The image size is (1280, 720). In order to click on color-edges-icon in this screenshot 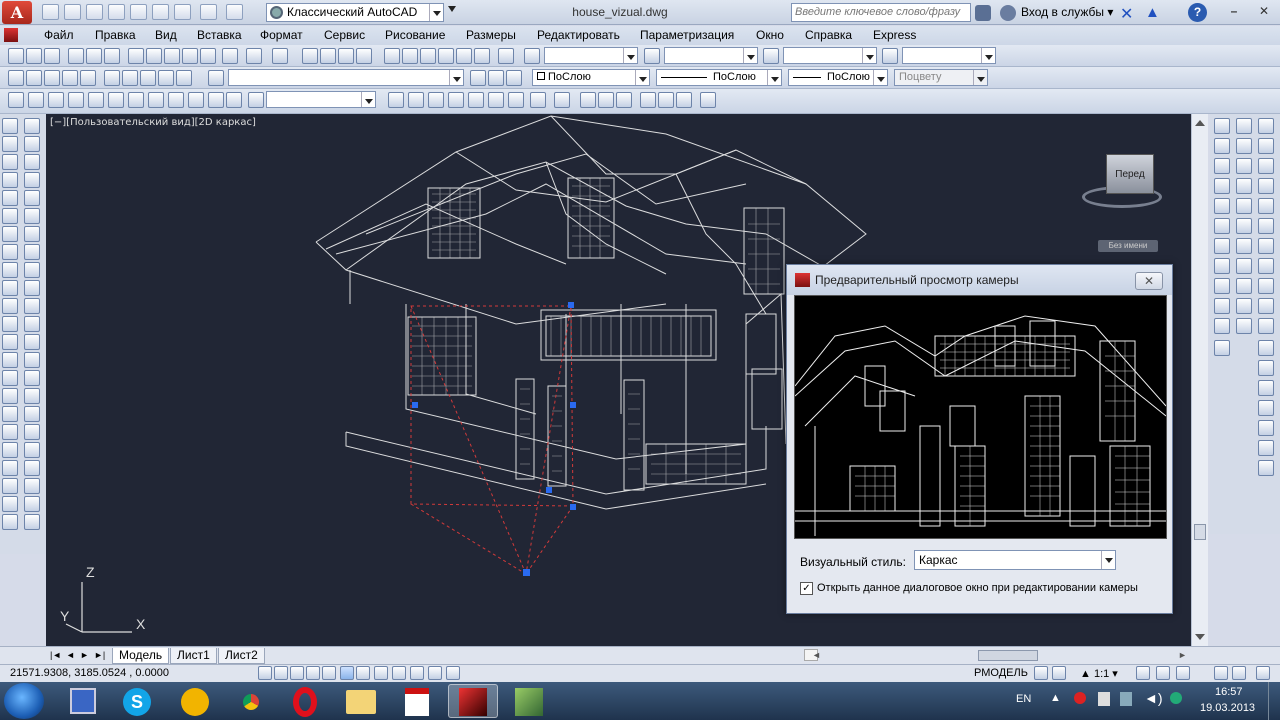, I will do `click(1266, 266)`.